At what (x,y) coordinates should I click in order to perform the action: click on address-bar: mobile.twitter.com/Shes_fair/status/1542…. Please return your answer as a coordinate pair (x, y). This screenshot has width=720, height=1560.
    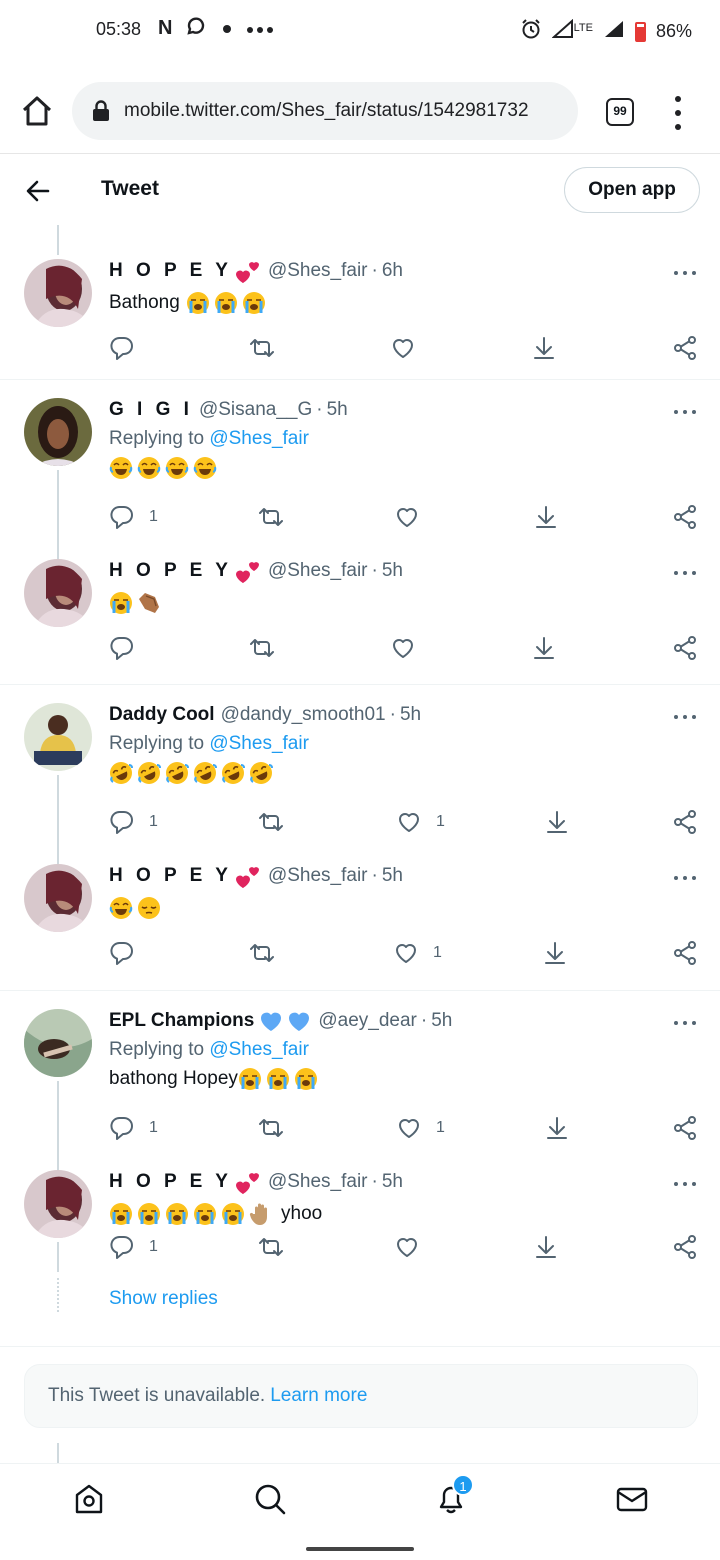
    Looking at the image, I should click on (325, 111).